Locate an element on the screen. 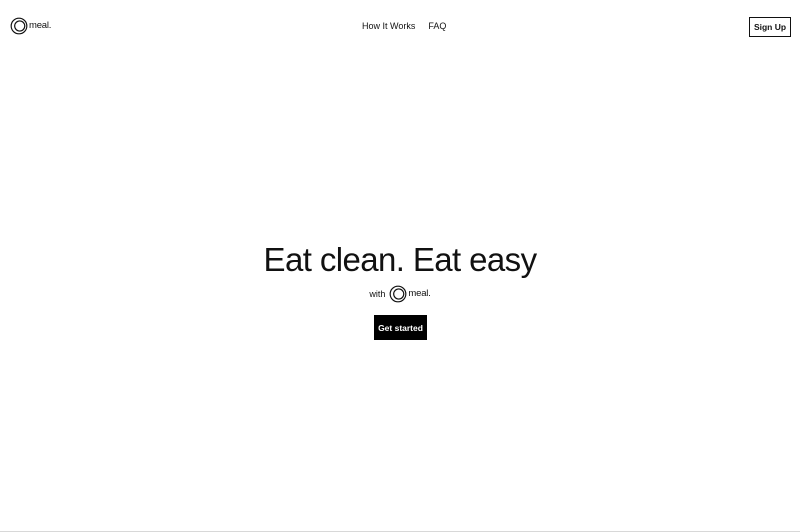  main-nav: How It Works FAQ is located at coordinates (404, 26).